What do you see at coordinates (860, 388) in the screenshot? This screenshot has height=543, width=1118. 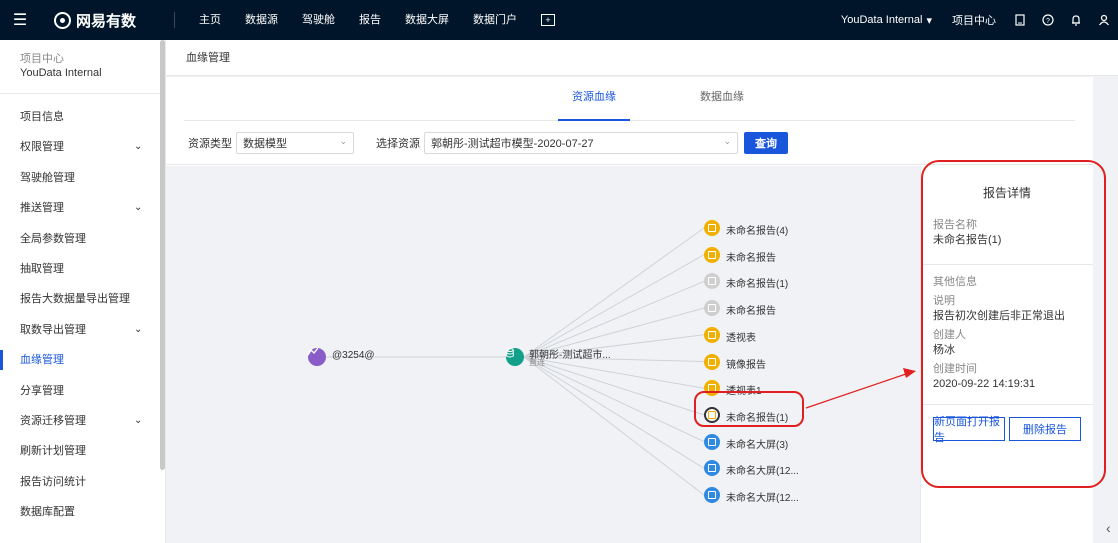 I see `annotation-arrow` at bounding box center [860, 388].